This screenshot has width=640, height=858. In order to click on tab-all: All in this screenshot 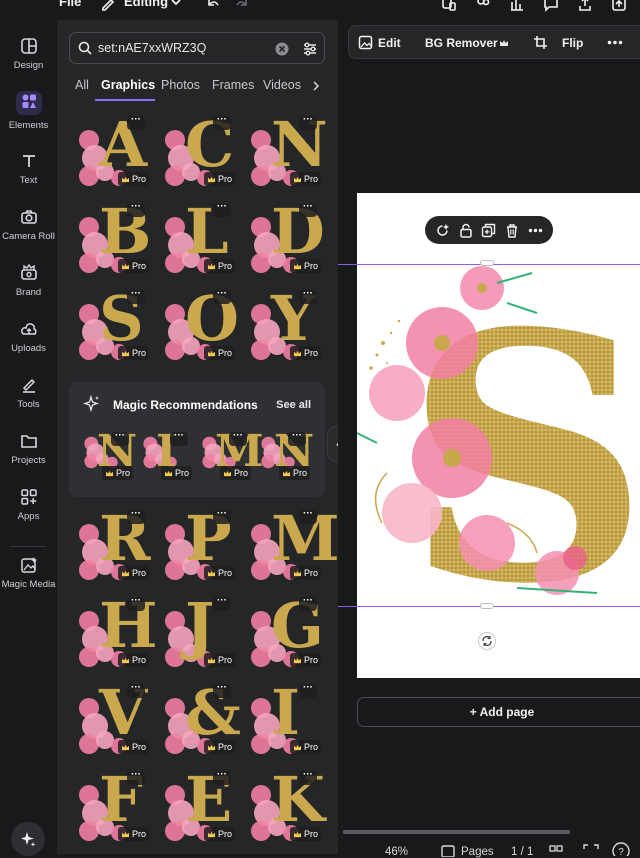, I will do `click(82, 85)`.